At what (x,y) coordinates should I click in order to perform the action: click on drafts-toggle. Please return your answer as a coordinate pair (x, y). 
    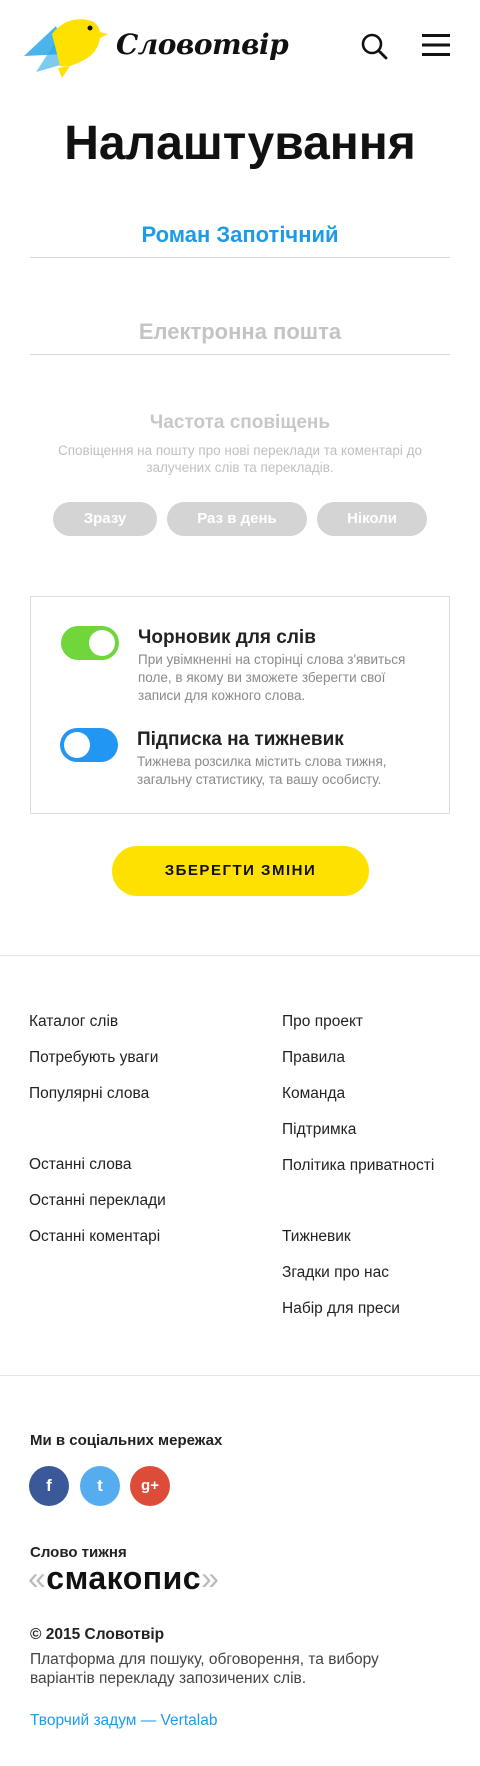
    Looking at the image, I should click on (90, 643).